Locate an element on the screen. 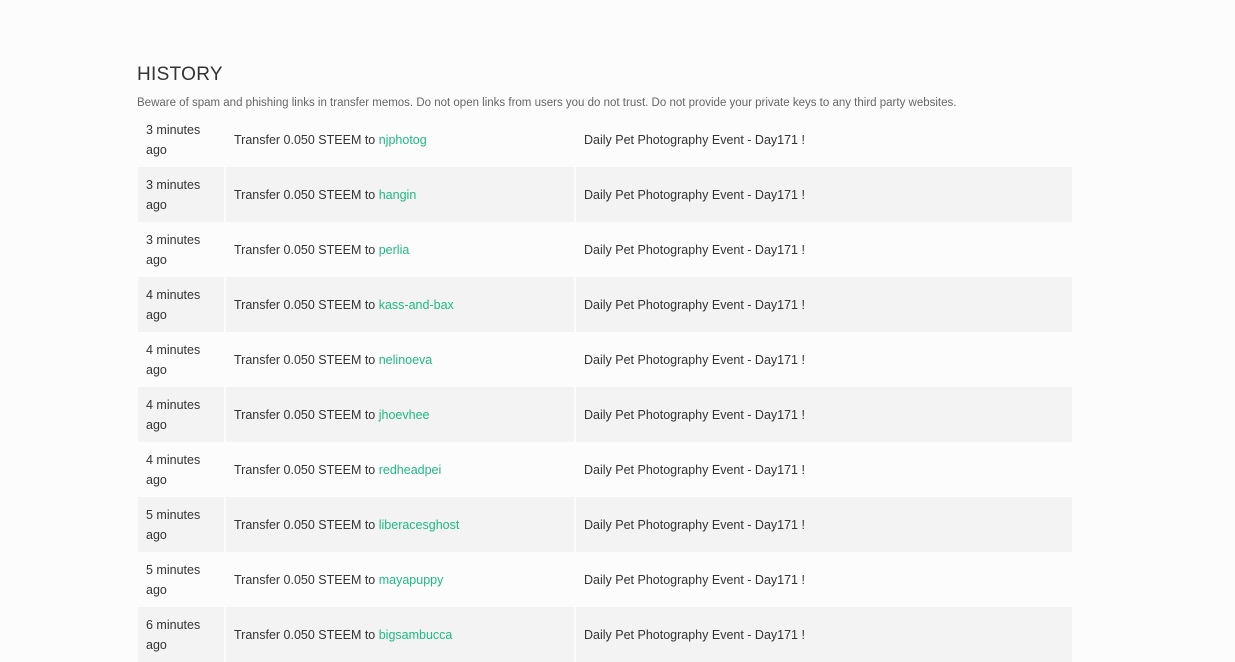  time-label: 6 minutes ago is located at coordinates (173, 634).